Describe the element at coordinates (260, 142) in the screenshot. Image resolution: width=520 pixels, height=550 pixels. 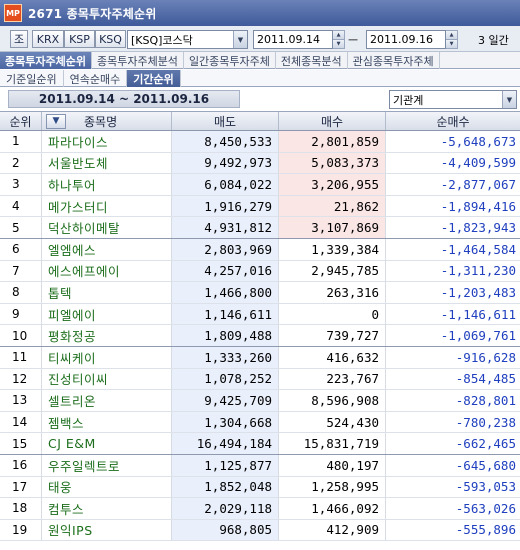
I see `table-row: 1 파라다이스 8,450,533 2,801,859 -5,648,673` at that location.